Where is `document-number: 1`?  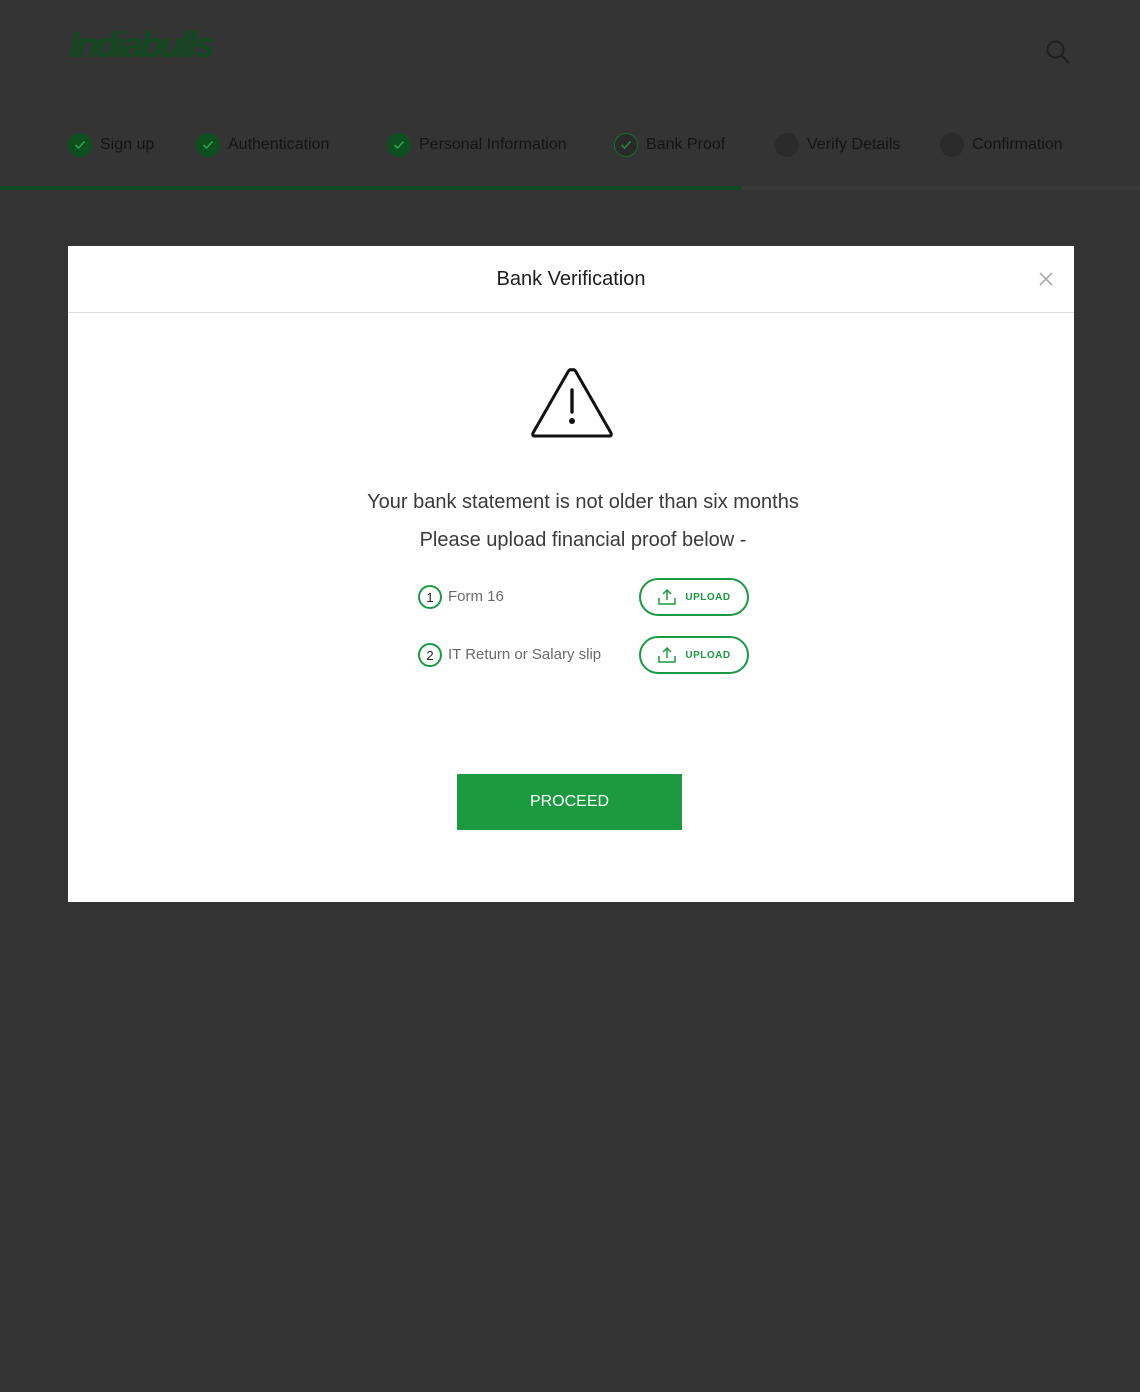
document-number: 1 is located at coordinates (430, 597).